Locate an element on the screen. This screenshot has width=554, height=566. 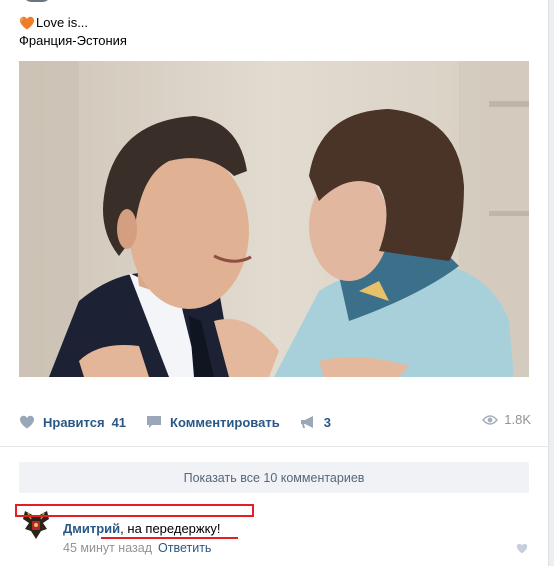
show-all-comments-button: Показать все 10 комментариев is located at coordinates (274, 477).